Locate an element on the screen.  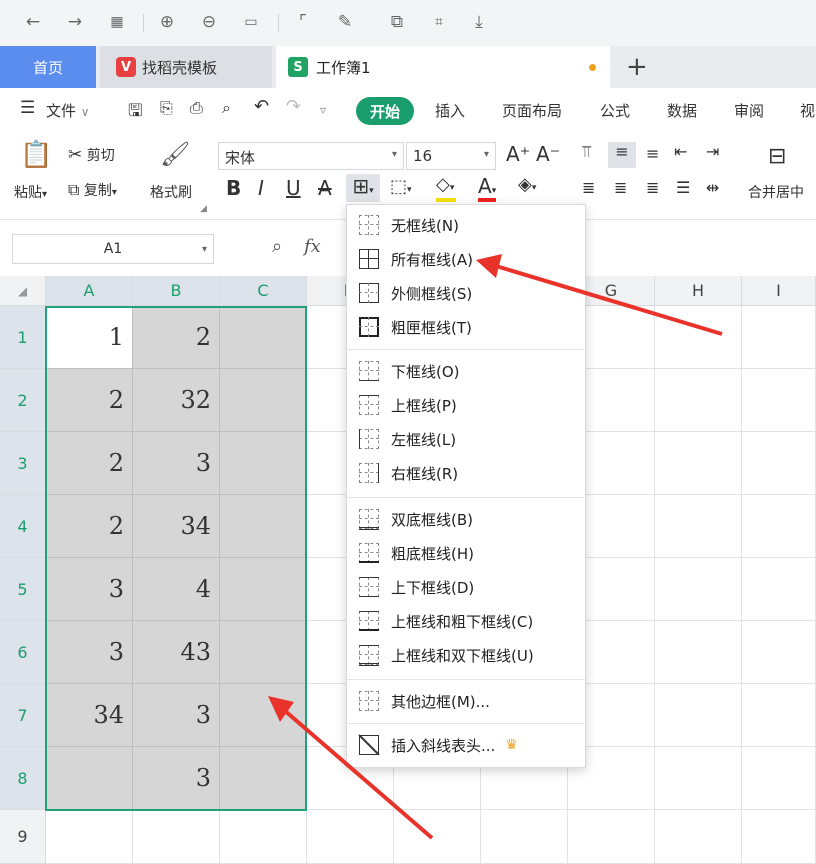
cell-f9 is located at coordinates (524, 837).